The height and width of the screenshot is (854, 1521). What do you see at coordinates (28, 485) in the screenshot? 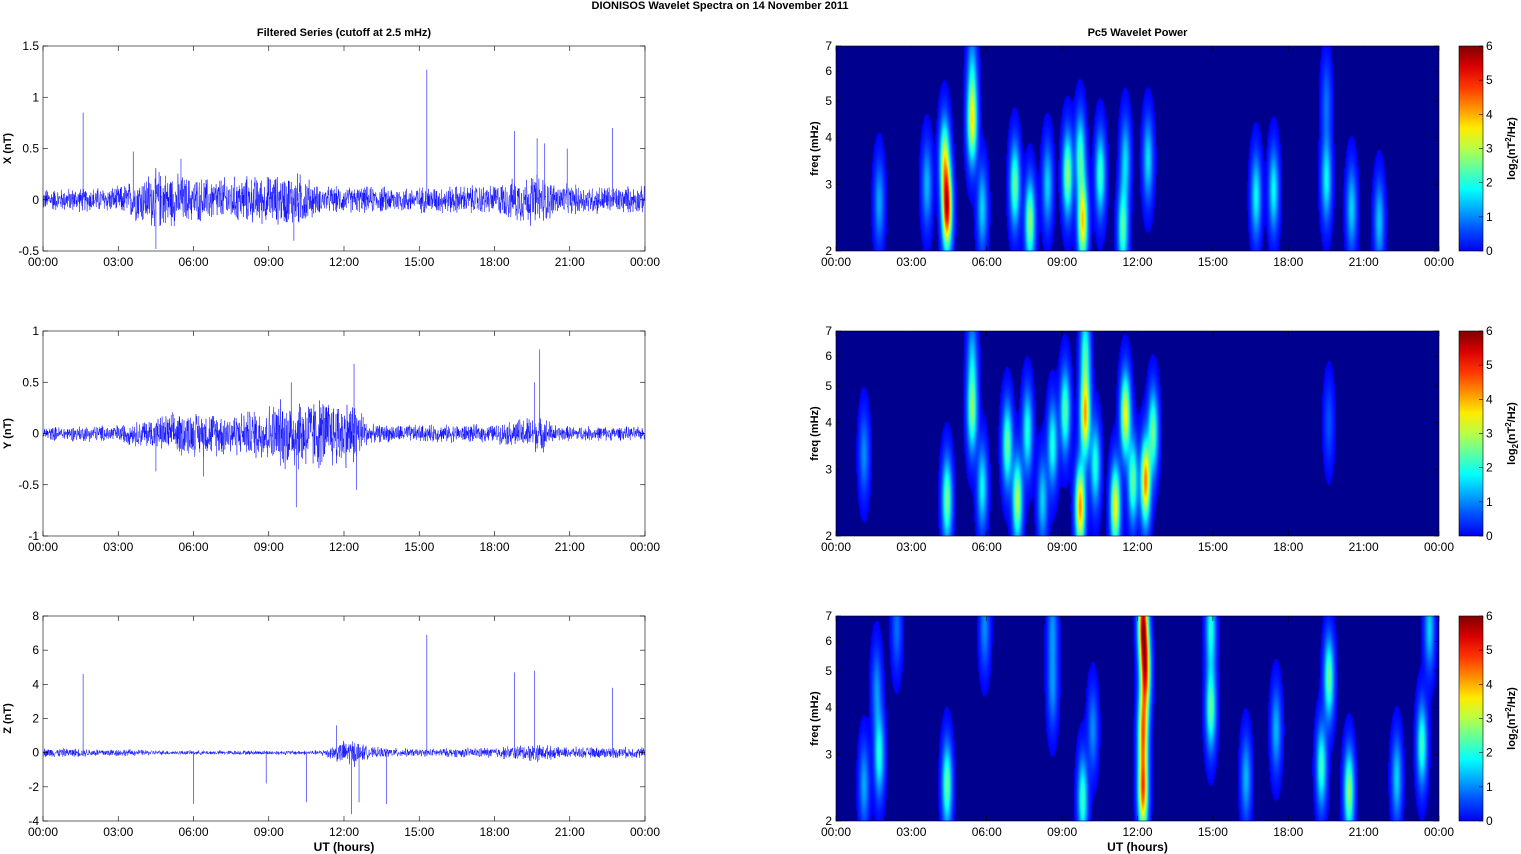
I see `y-tick-label: -0.5` at bounding box center [28, 485].